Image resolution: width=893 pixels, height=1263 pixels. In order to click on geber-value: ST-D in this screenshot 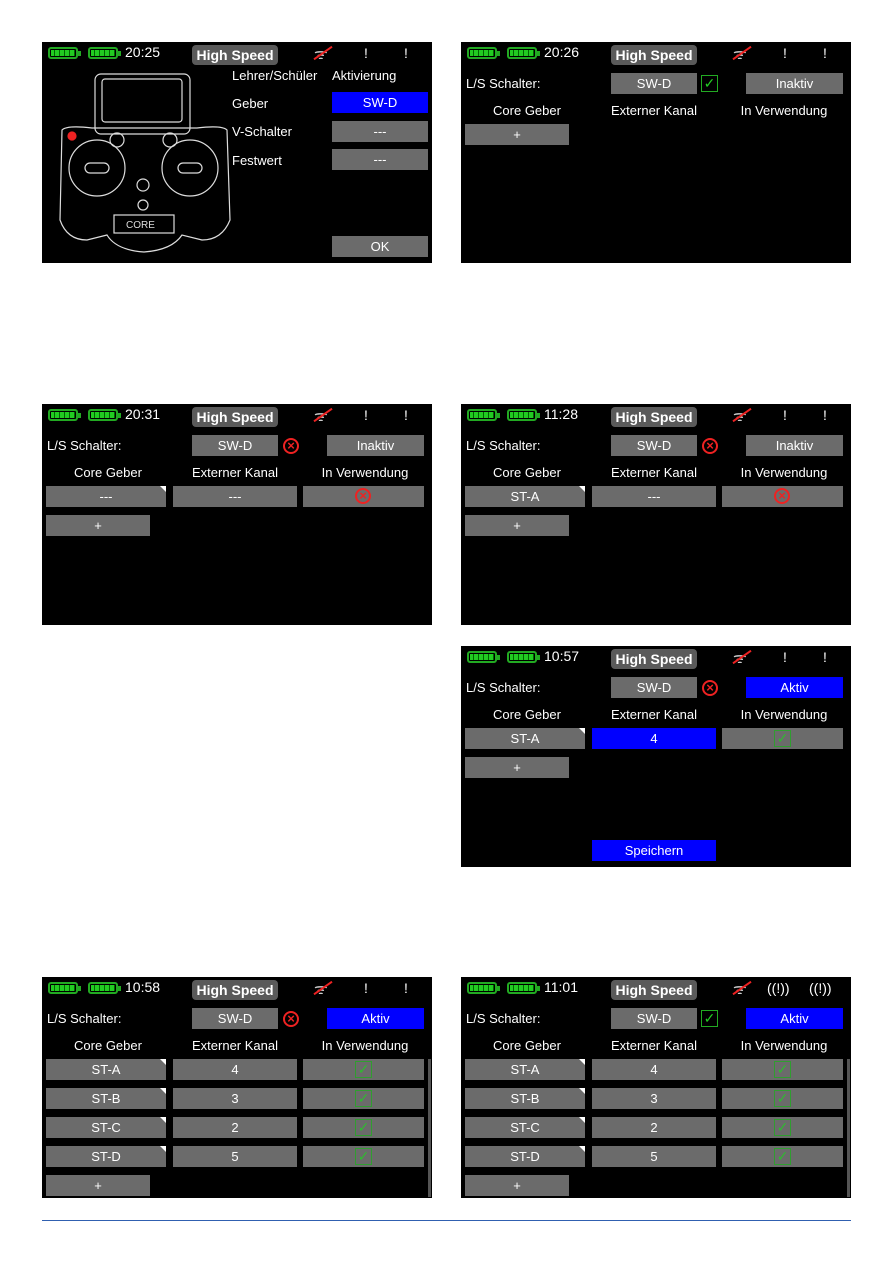, I will do `click(525, 1156)`.